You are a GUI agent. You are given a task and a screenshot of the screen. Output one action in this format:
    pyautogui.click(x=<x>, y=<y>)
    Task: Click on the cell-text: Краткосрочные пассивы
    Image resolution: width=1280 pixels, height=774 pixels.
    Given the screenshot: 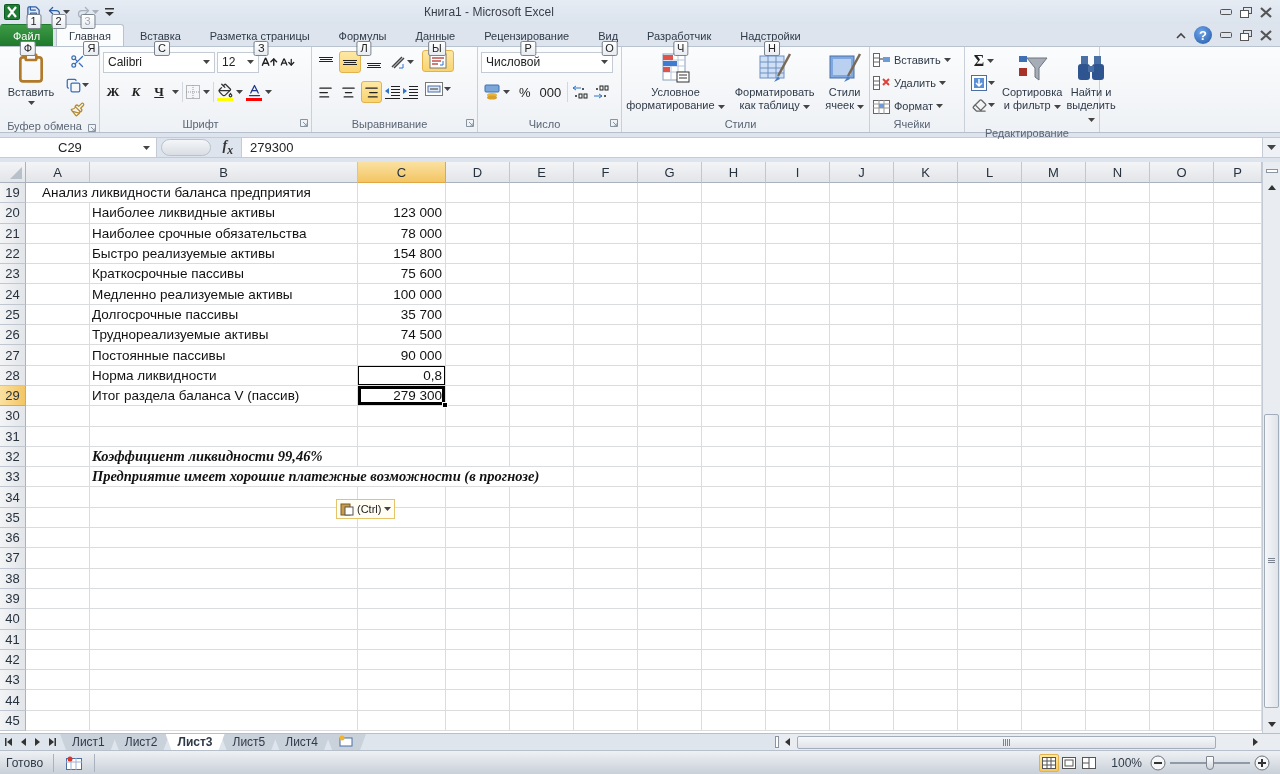 What is the action you would take?
    pyautogui.click(x=168, y=274)
    